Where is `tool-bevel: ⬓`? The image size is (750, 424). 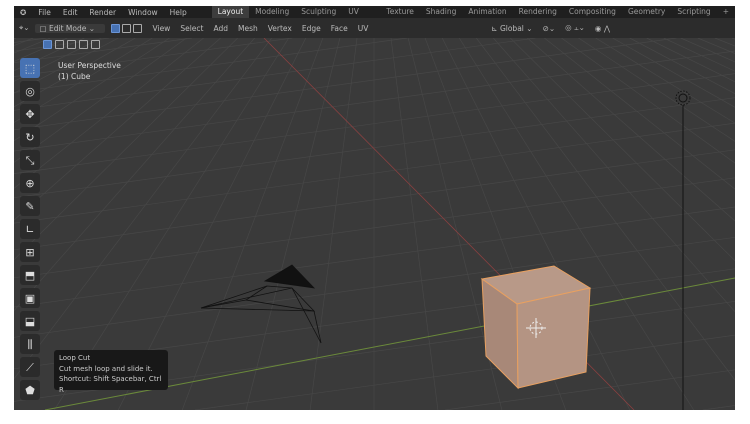
tool-bevel: ⬓ is located at coordinates (30, 321).